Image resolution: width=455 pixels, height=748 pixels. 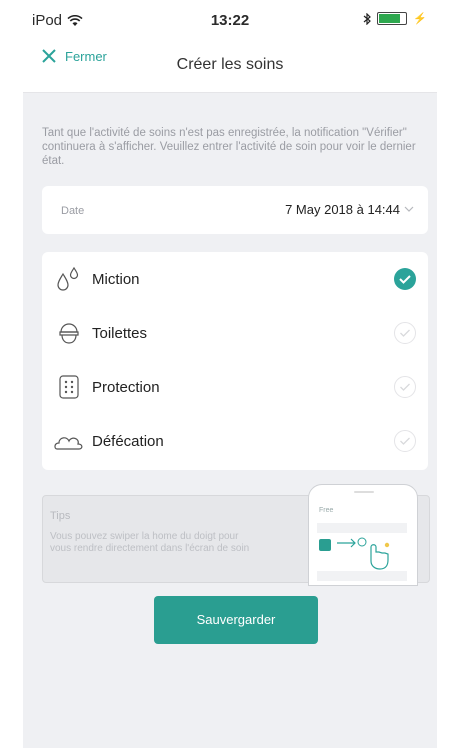 I want to click on battery-icon, so click(x=392, y=18).